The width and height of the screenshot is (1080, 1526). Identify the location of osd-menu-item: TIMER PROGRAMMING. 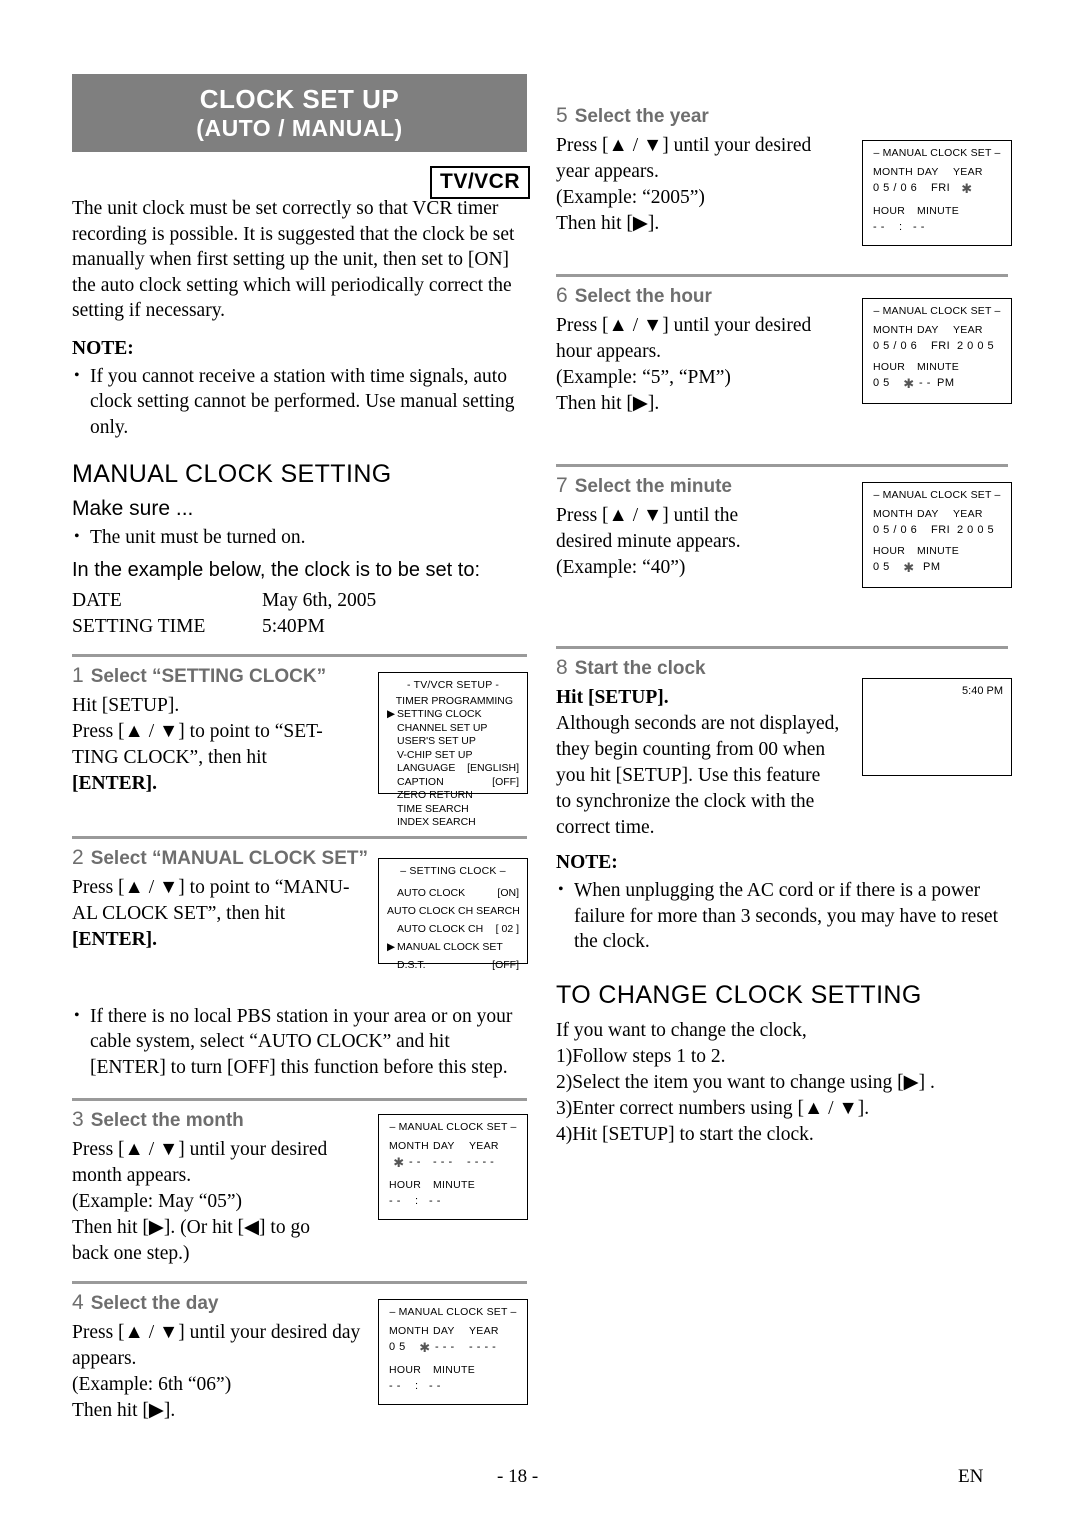
(454, 700).